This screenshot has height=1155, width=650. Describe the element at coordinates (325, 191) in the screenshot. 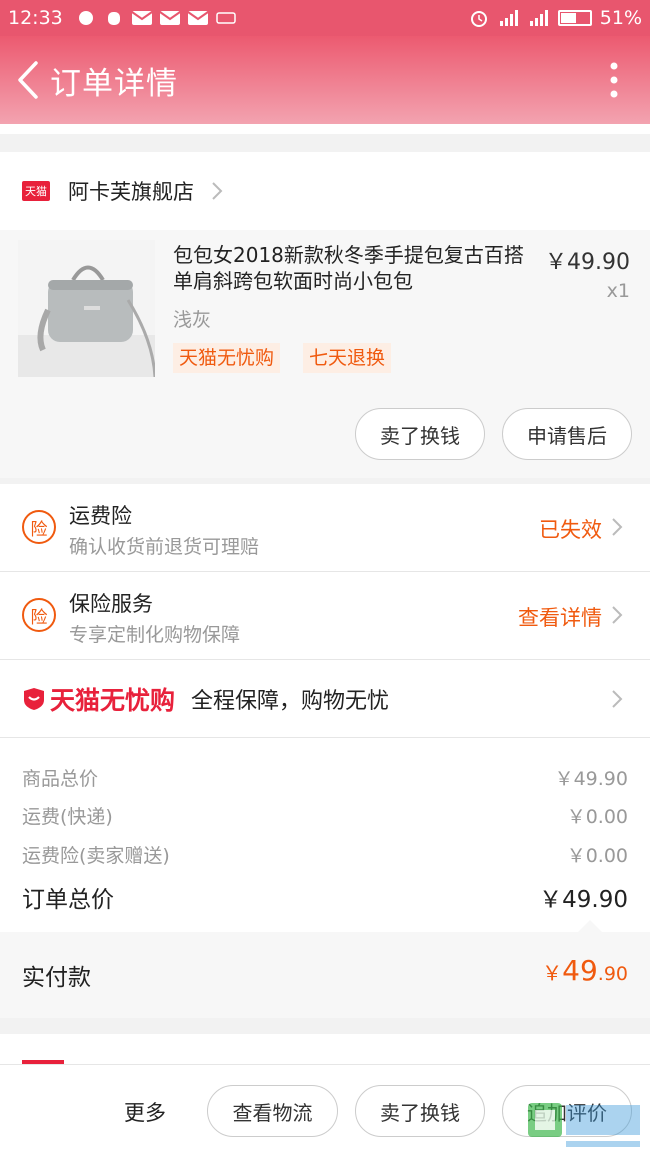

I see `shop-row: 天猫 阿卡芙旗舰店` at that location.